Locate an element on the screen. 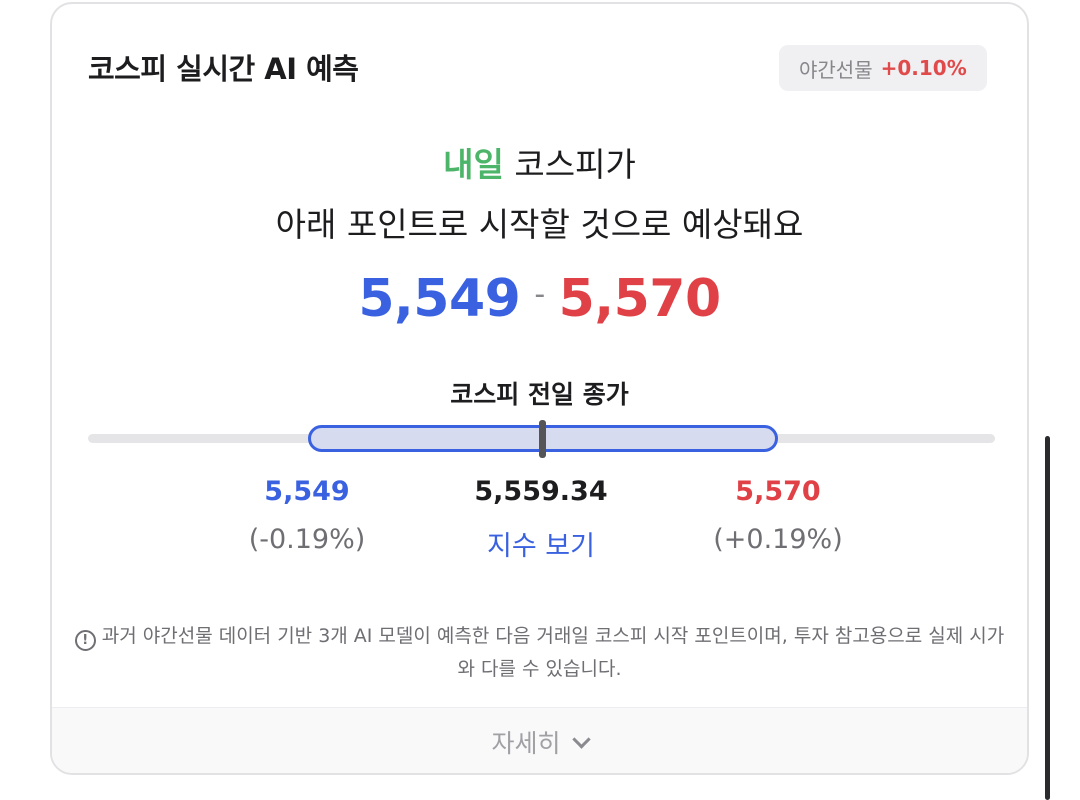  headline-line-1: 내일 코스피가 is located at coordinates (539, 162).